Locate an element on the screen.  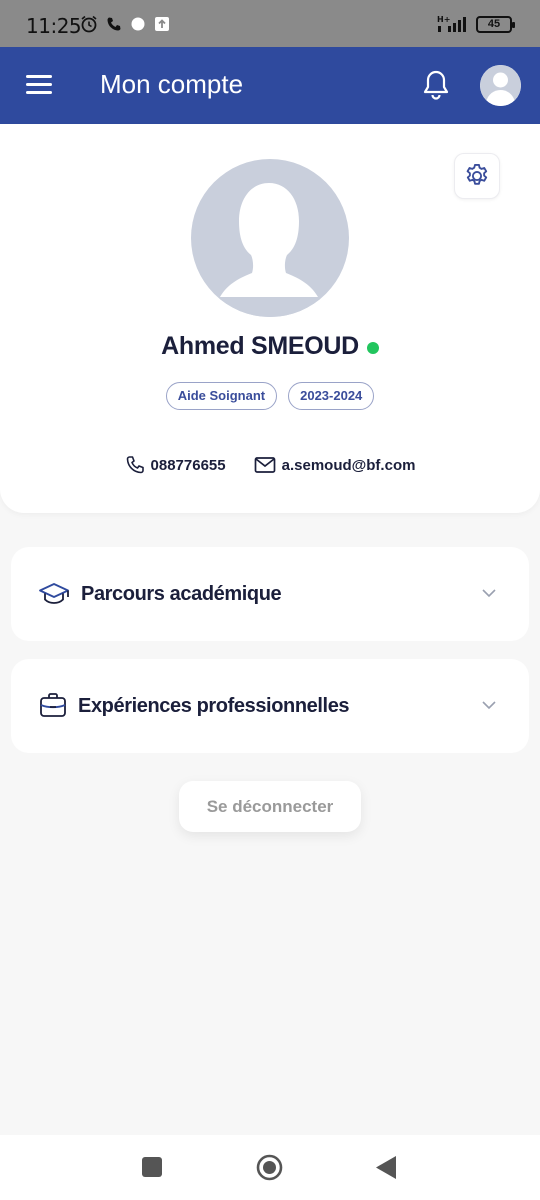
alarm-icon is located at coordinates (89, 24).